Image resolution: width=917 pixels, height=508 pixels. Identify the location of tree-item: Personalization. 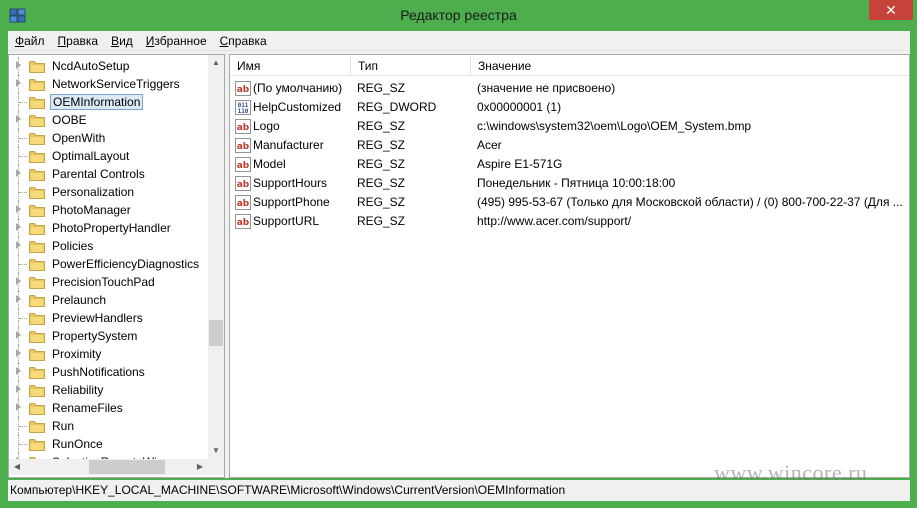
(108, 192).